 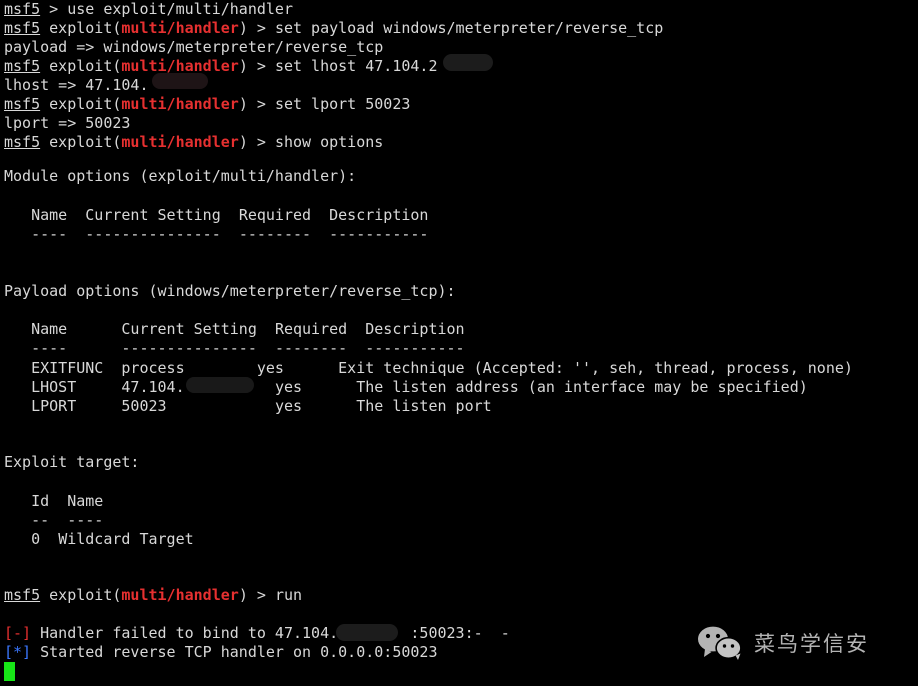 What do you see at coordinates (9, 671) in the screenshot?
I see `terminal-cursor` at bounding box center [9, 671].